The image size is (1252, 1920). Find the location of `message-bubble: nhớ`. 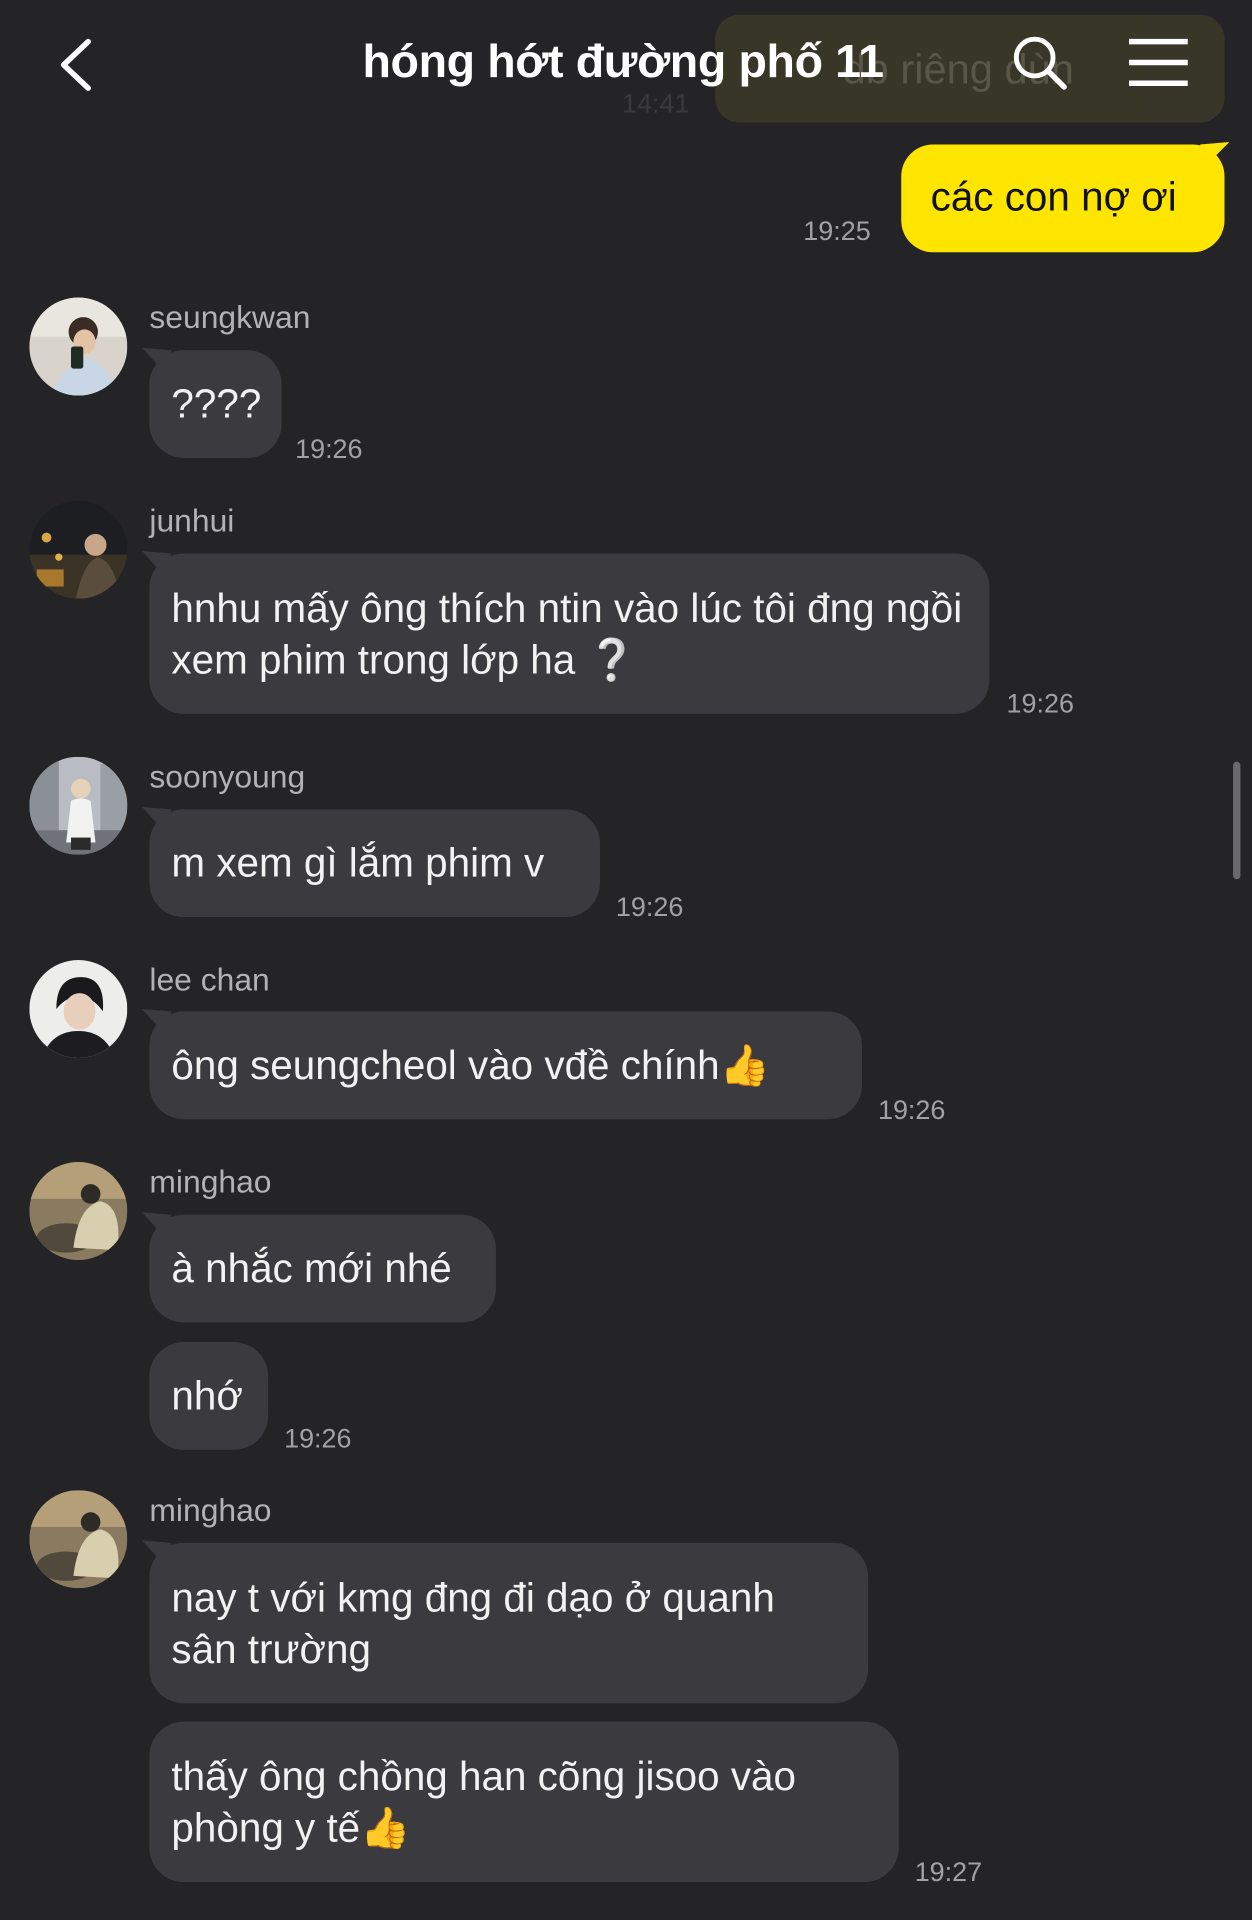

message-bubble: nhớ is located at coordinates (209, 1396).